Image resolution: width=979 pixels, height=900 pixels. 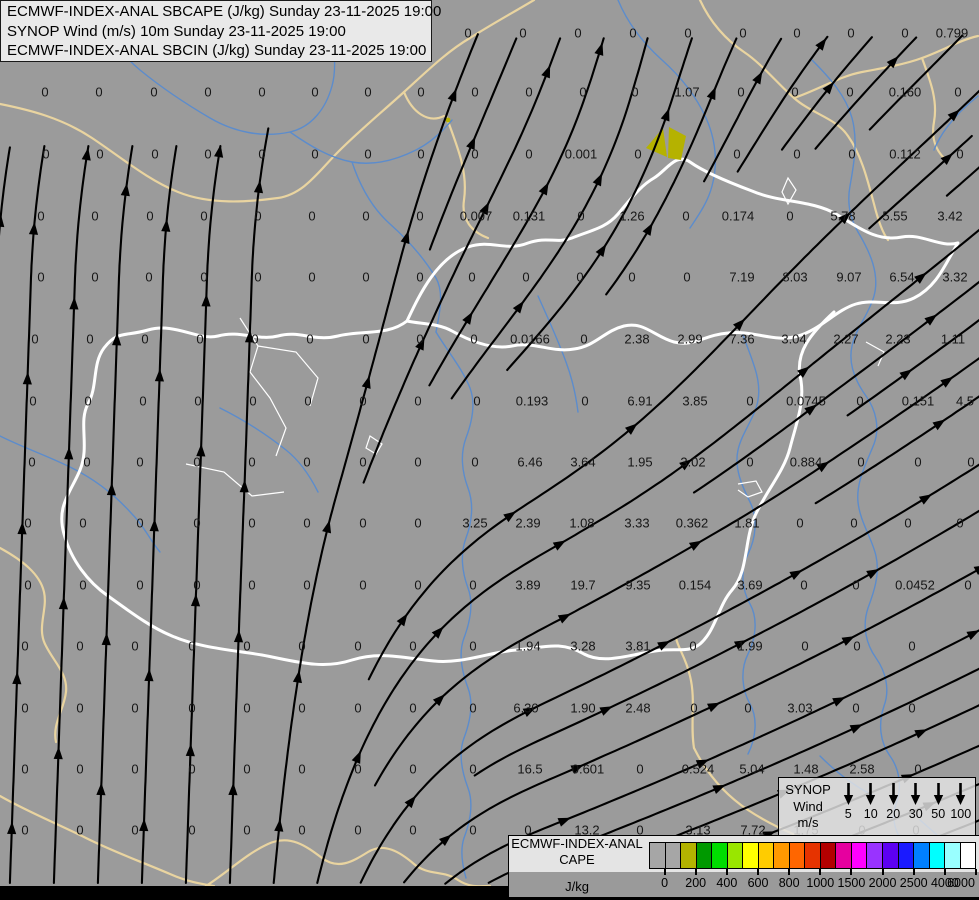 I want to click on cape-tick-label: 800, so click(x=789, y=883).